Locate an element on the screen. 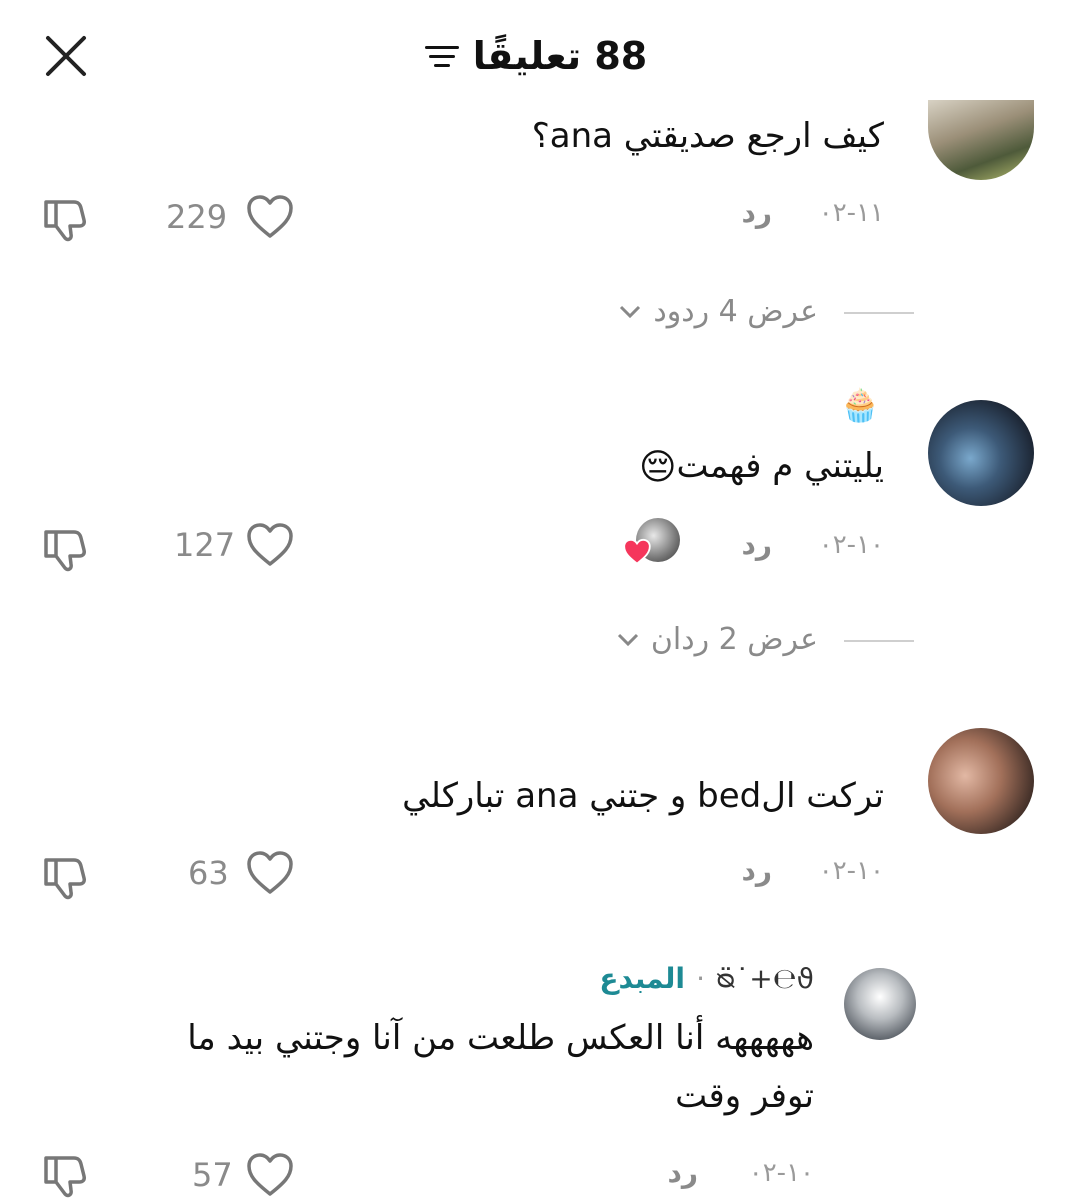 This screenshot has width=1072, height=1204. like-count: 57 is located at coordinates (212, 1175).